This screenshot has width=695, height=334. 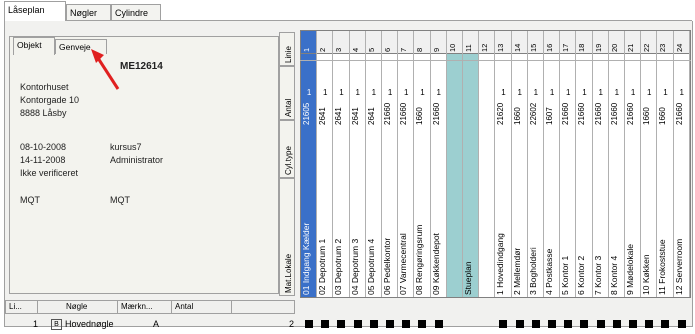 I want to click on key-line: 1, so click(x=36, y=324).